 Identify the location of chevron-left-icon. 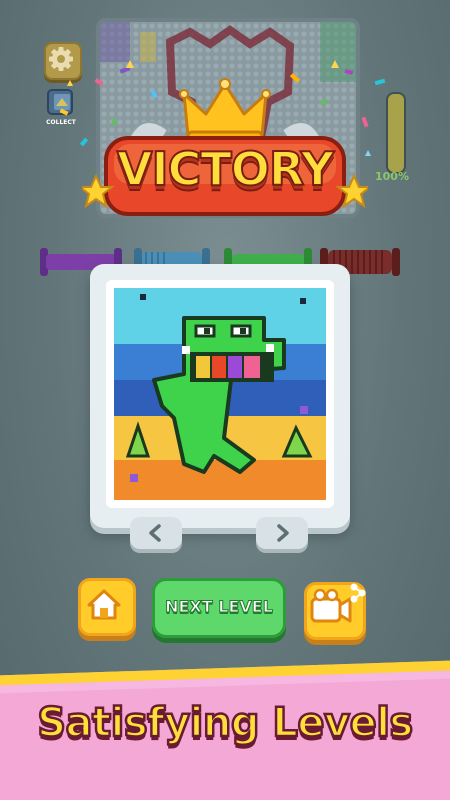
(155, 533).